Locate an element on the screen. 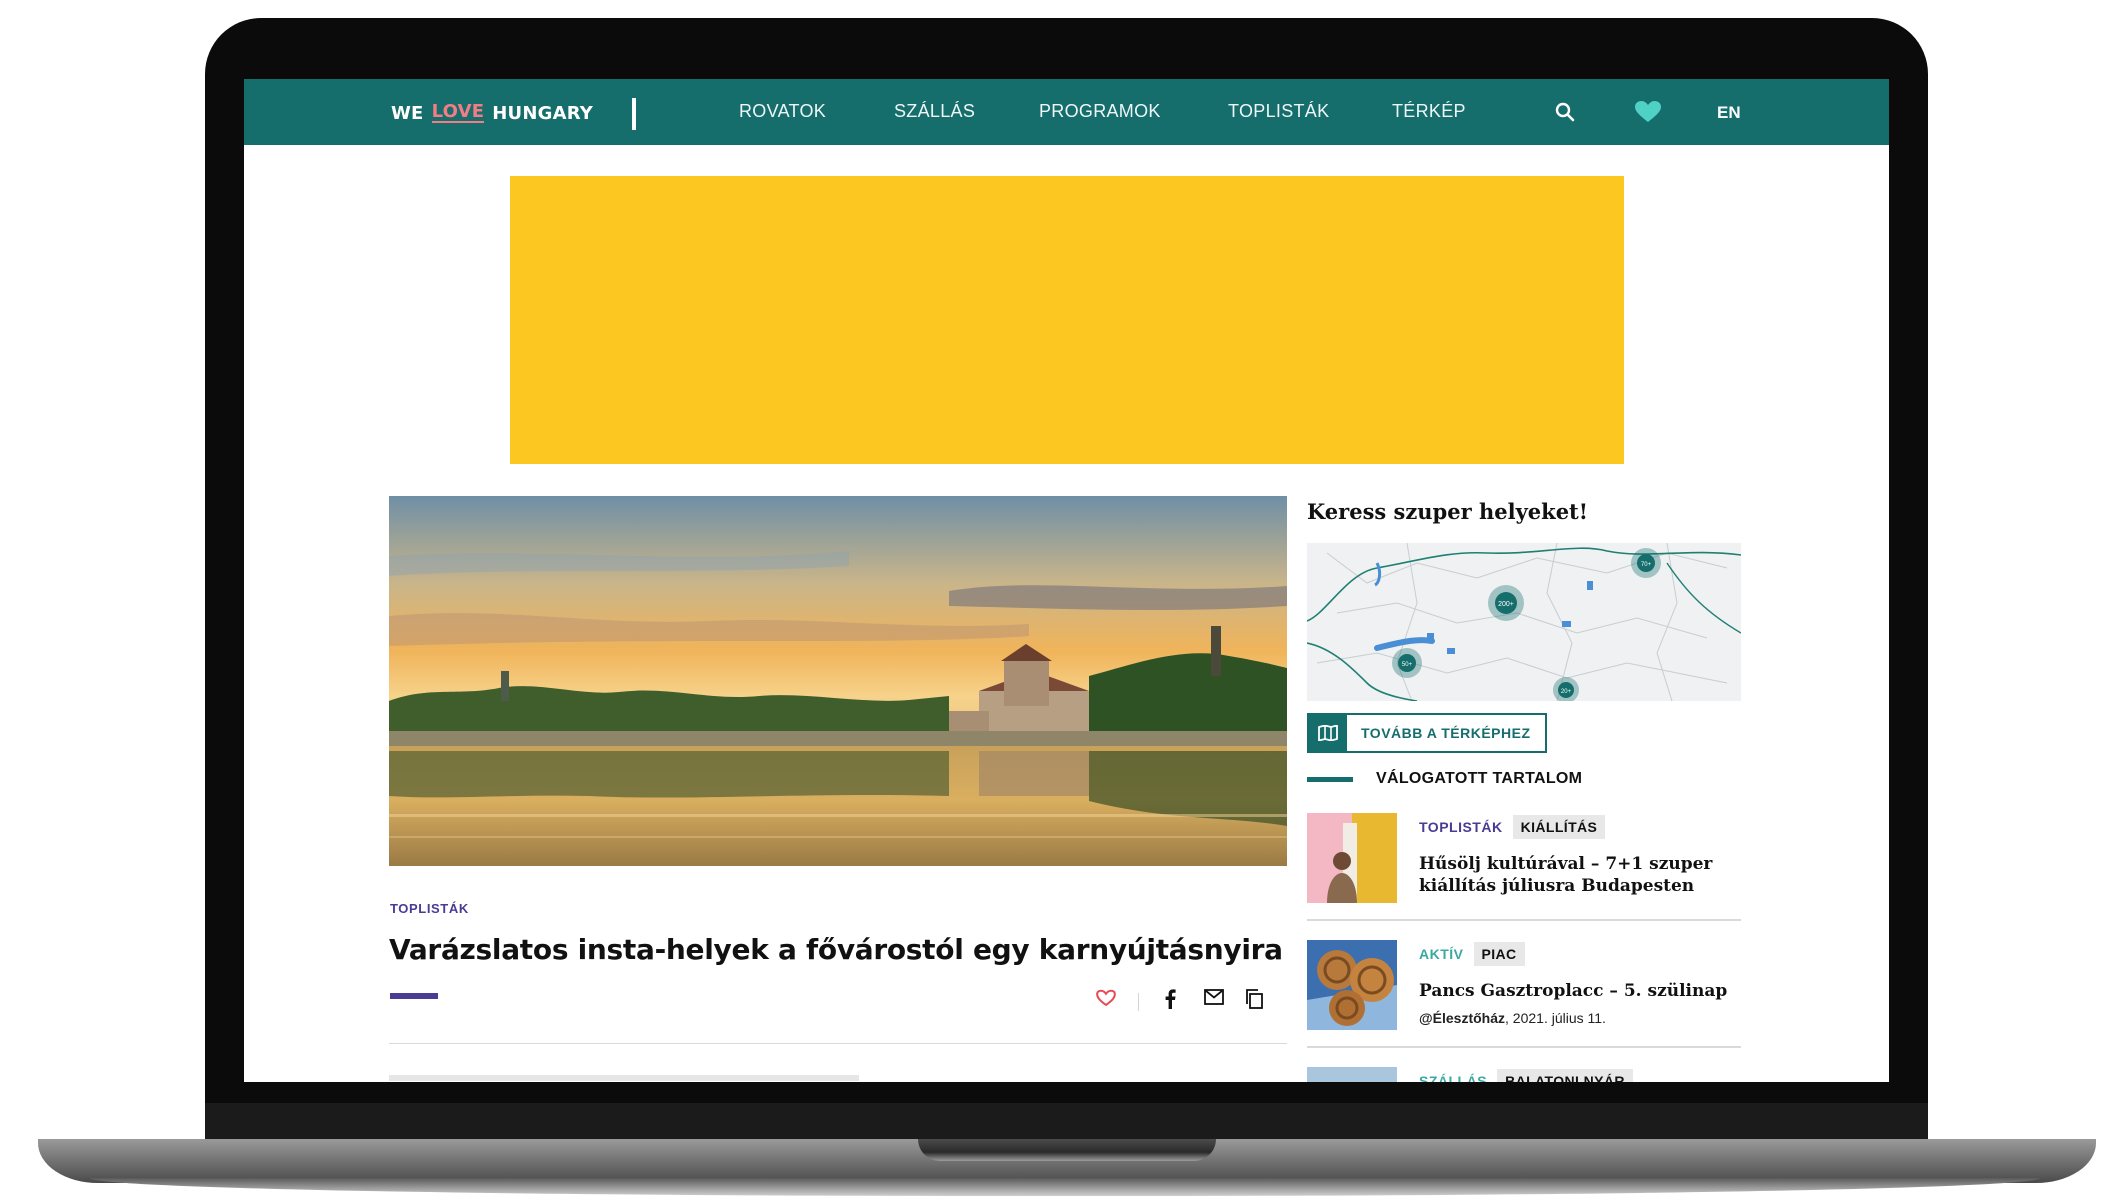 The width and height of the screenshot is (2102, 1200). nav-item-rovatok: ROVATOK is located at coordinates (782, 111).